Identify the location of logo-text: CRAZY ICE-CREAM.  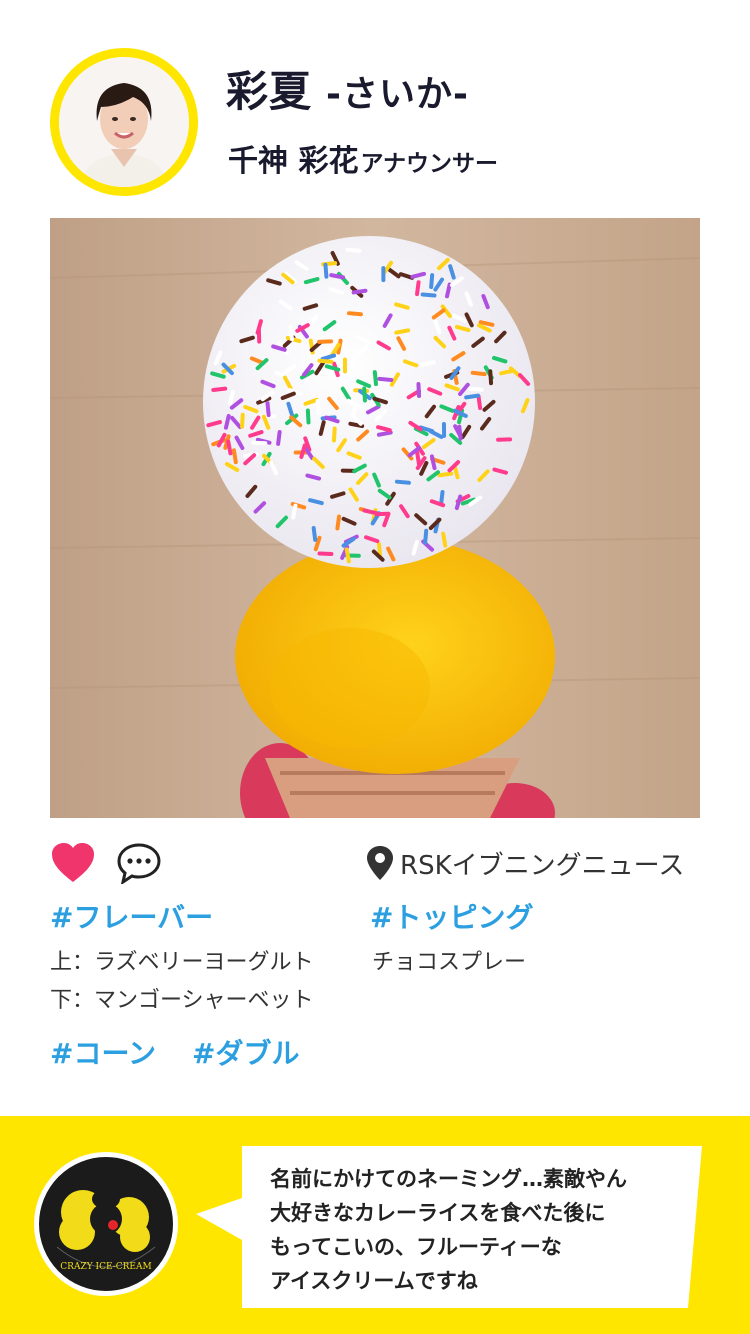
(105, 1267).